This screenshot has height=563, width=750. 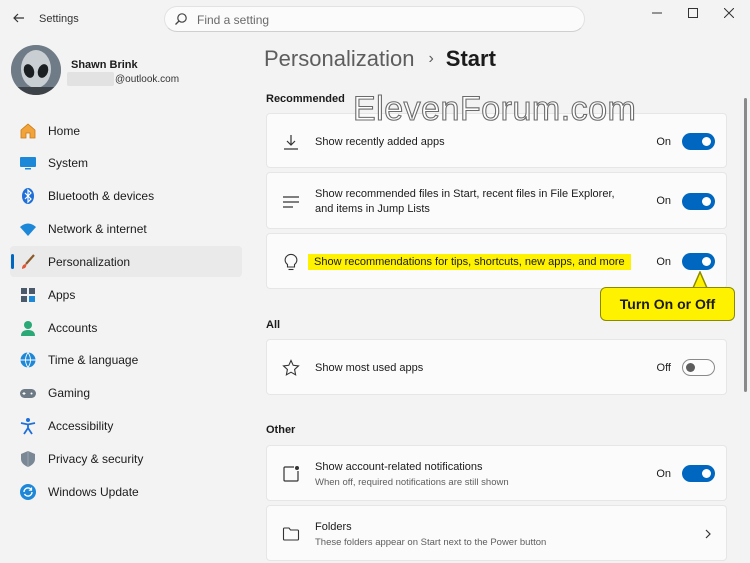 I want to click on sidebar-item-label: Windows Update, so click(x=93, y=491).